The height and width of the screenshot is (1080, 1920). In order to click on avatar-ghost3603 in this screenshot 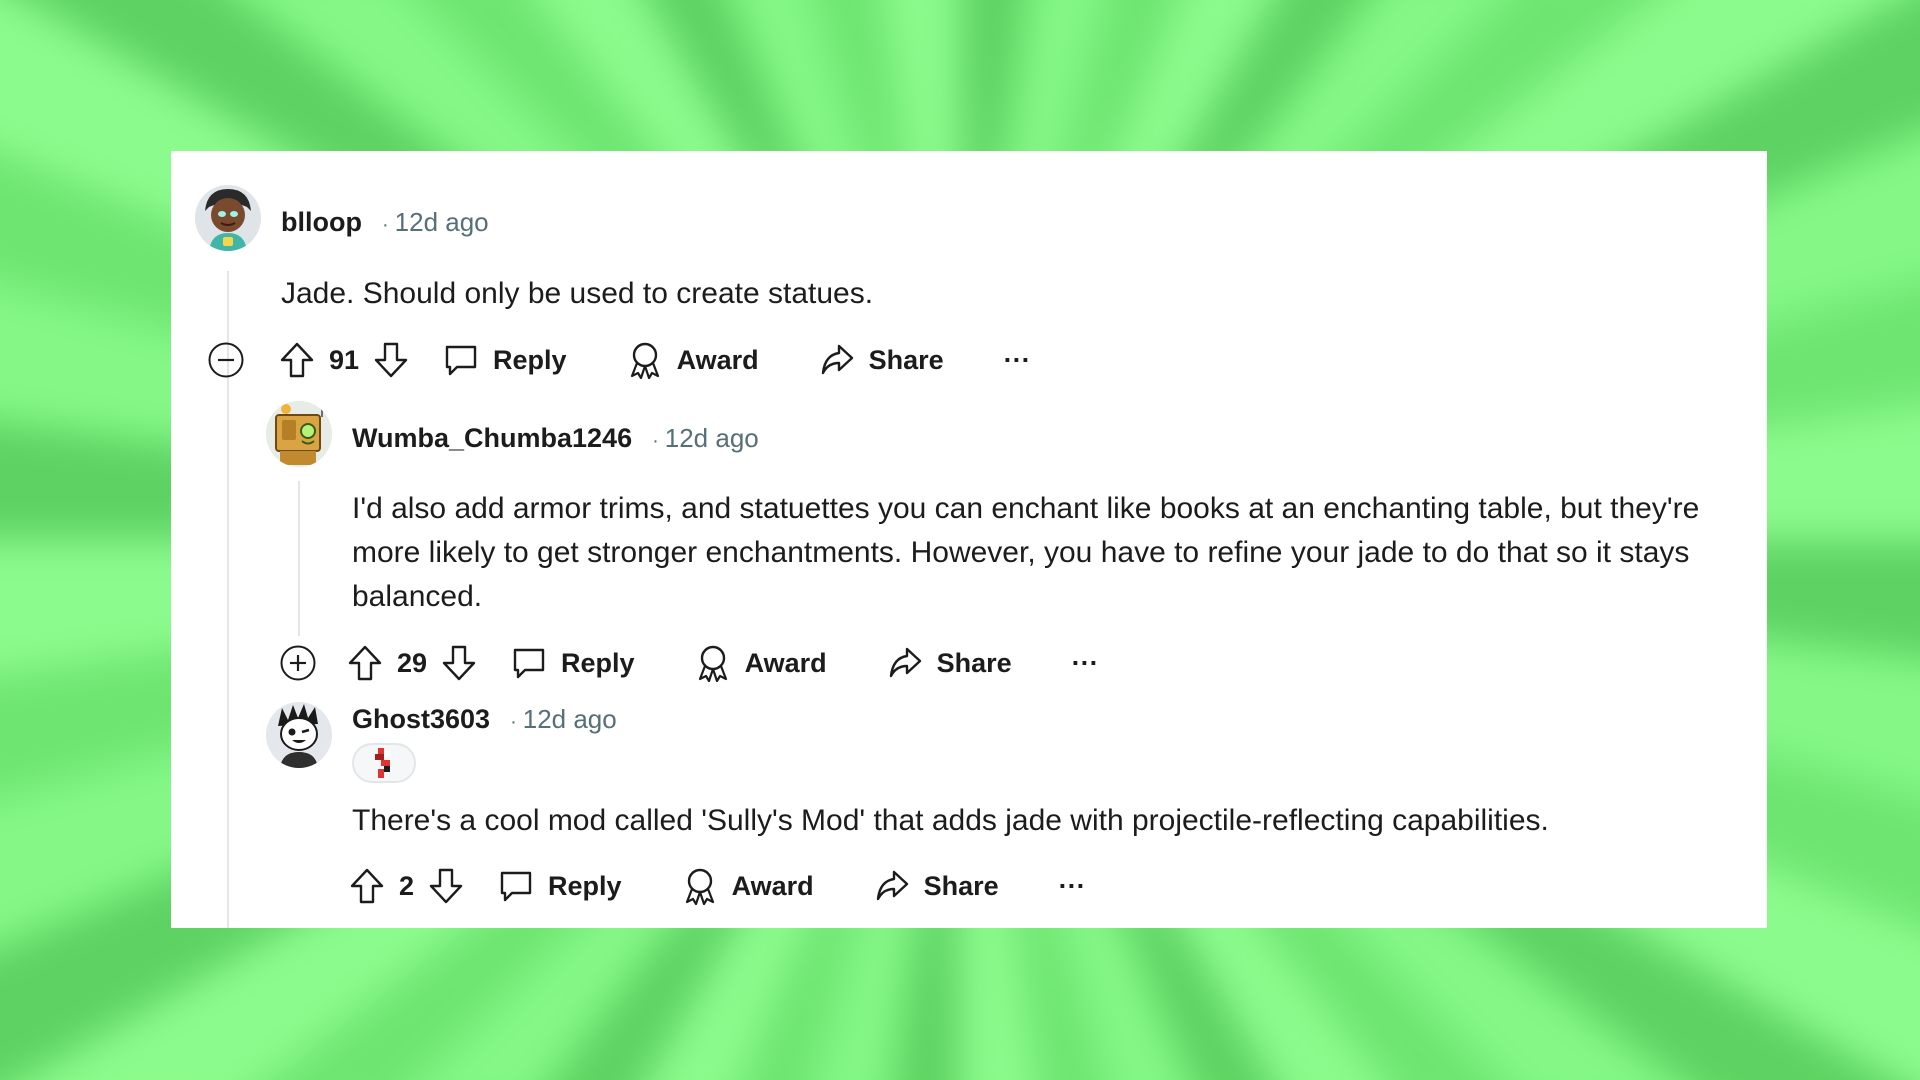, I will do `click(299, 735)`.